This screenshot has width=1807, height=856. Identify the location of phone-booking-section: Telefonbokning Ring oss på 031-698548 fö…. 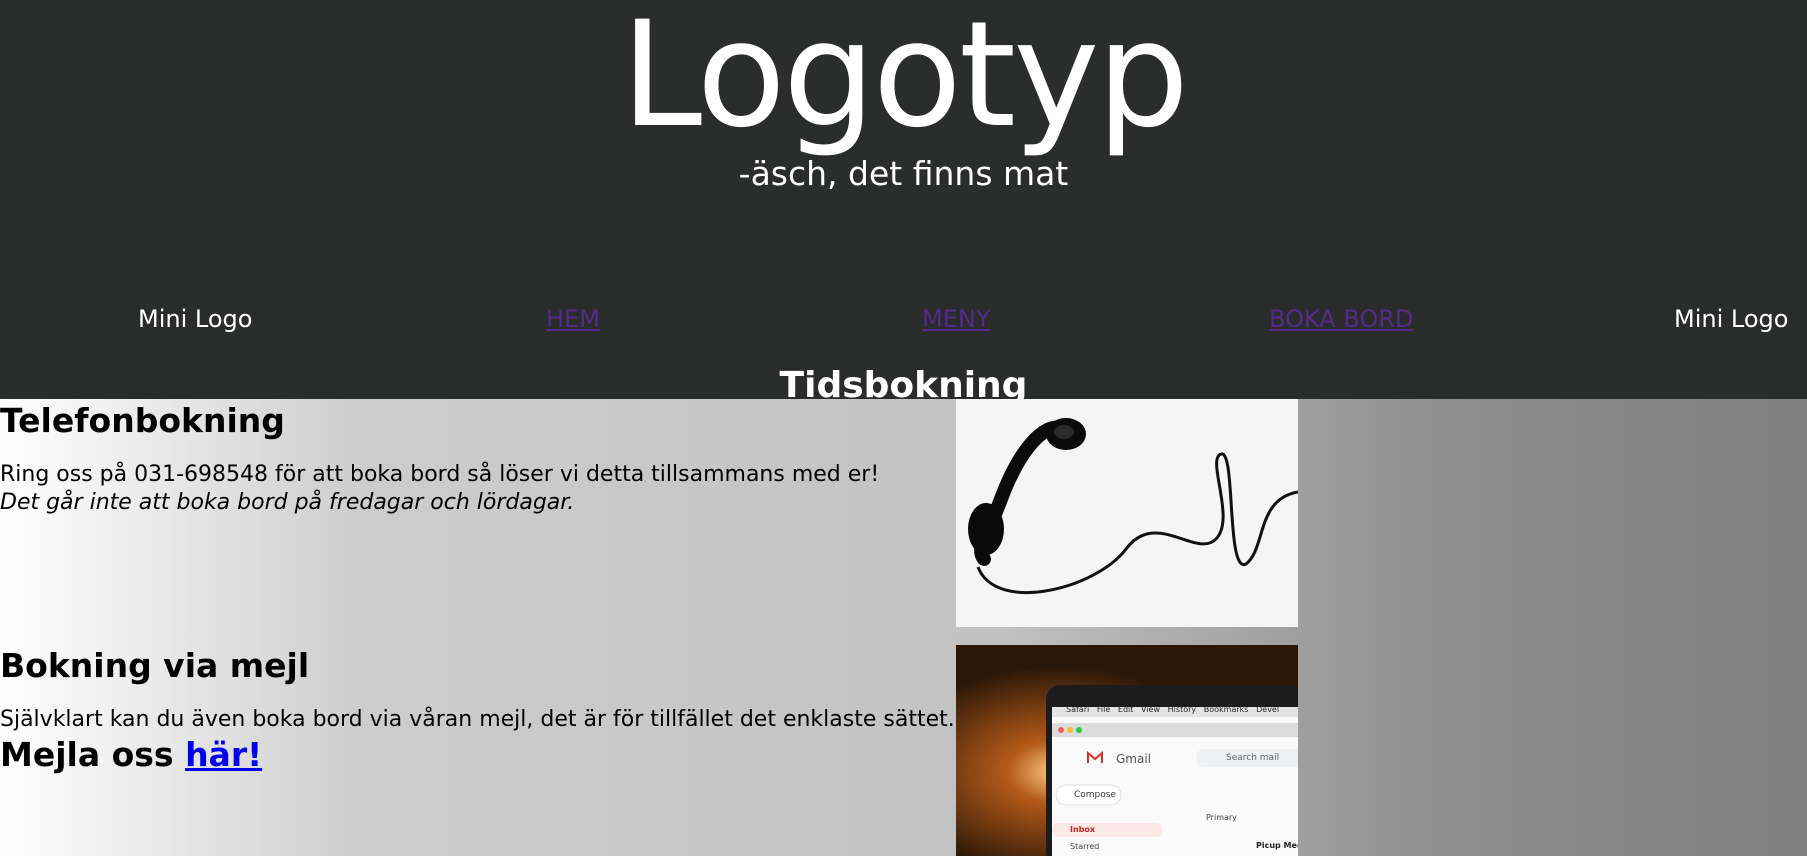
(439, 458).